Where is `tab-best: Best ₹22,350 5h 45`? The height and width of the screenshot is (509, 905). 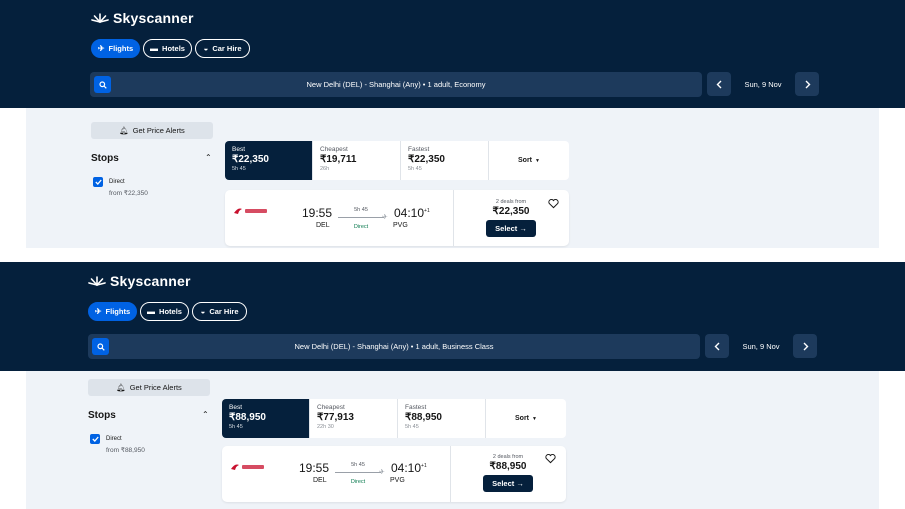 tab-best: Best ₹22,350 5h 45 is located at coordinates (269, 160).